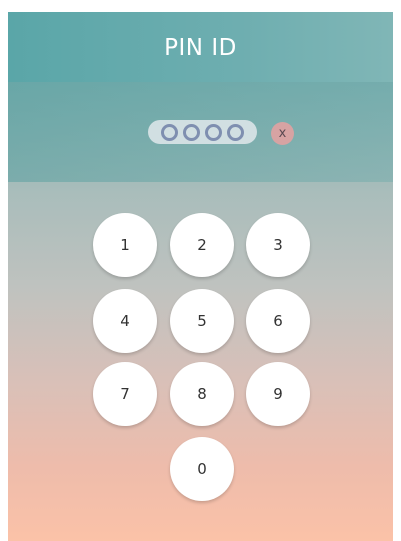  I want to click on key-0: 0, so click(202, 469).